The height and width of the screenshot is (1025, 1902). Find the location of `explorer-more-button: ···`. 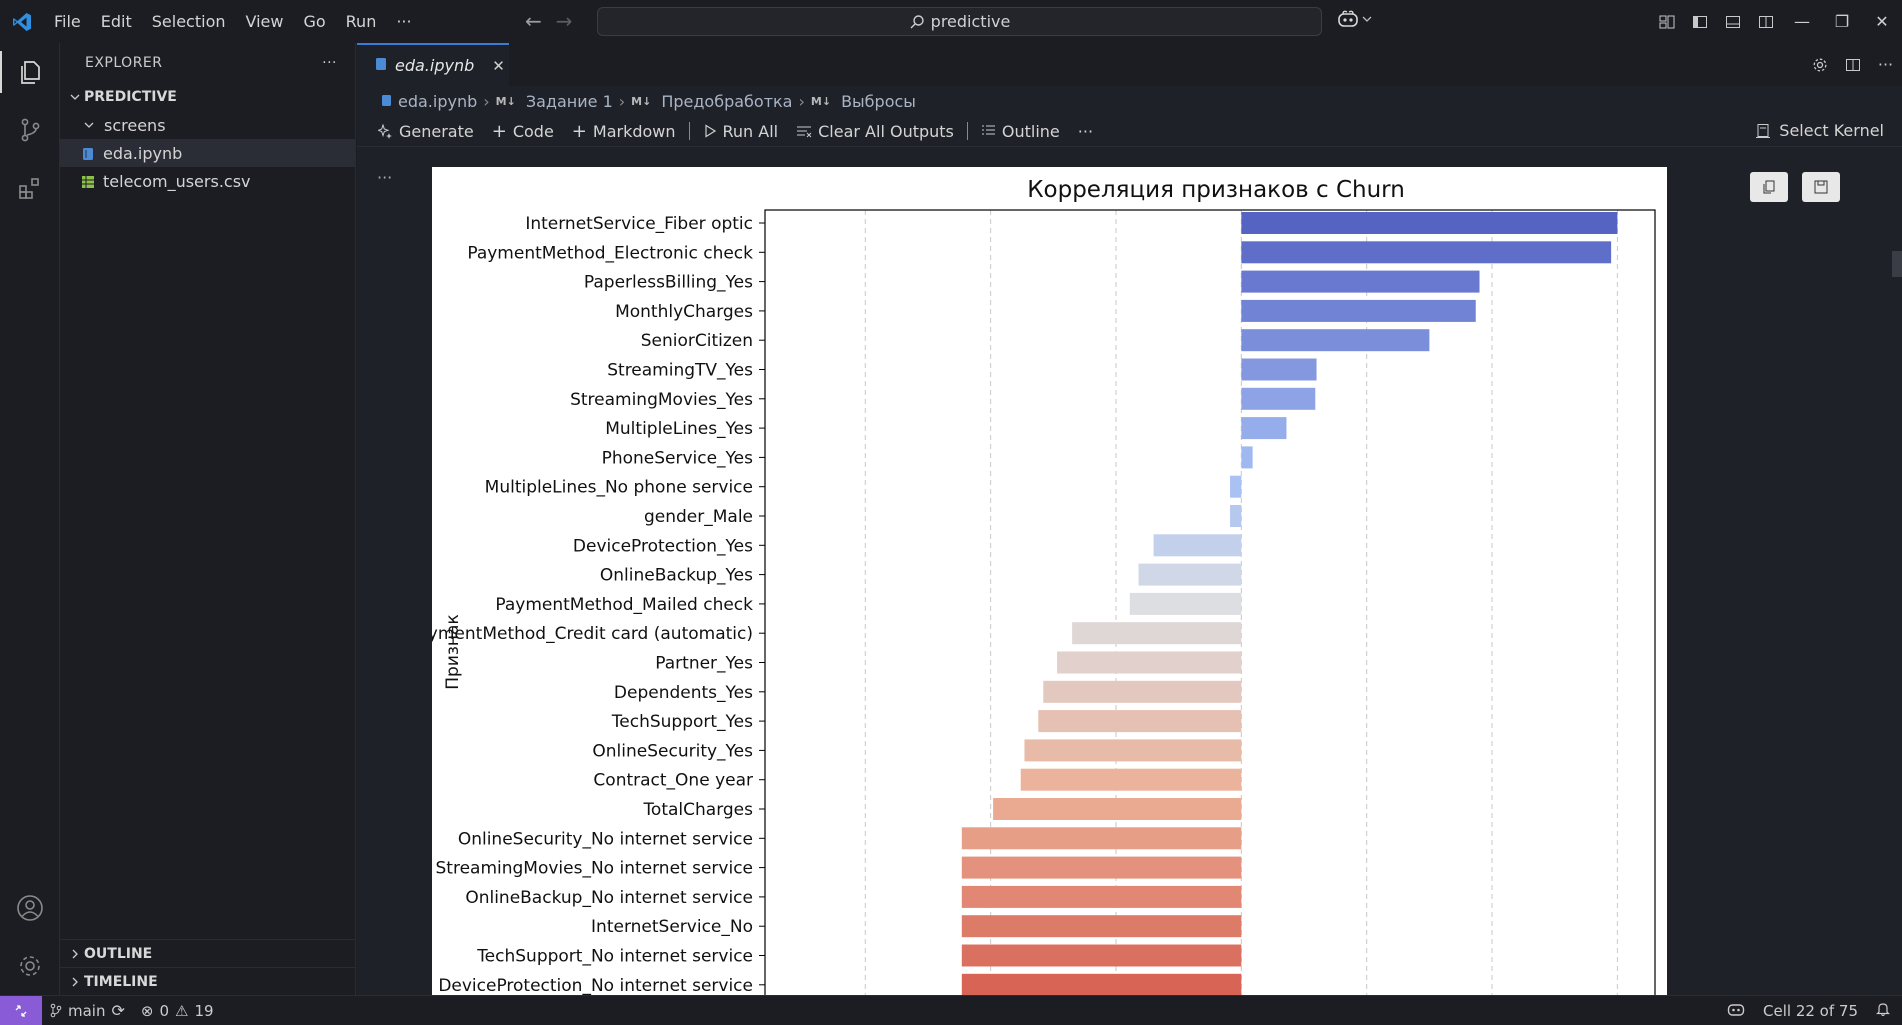

explorer-more-button: ··· is located at coordinates (329, 63).